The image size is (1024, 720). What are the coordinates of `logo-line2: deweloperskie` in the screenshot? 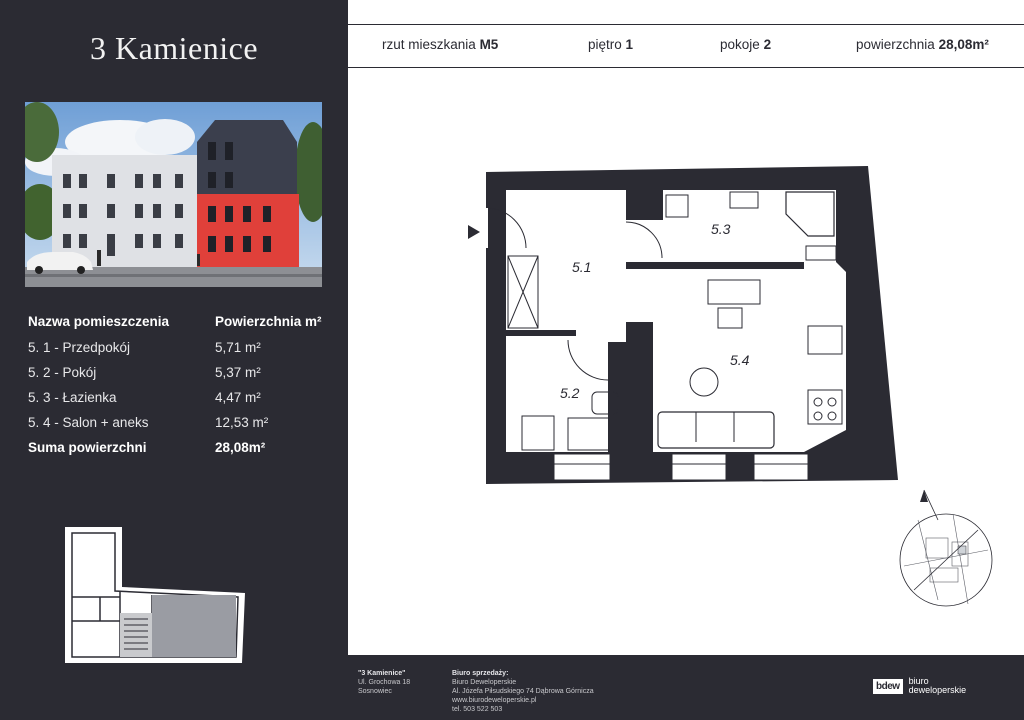 It's located at (937, 690).